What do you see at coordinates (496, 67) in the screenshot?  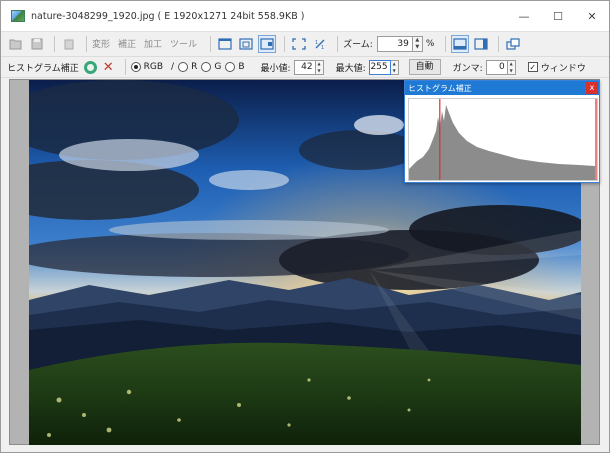 I see `gamma-input: 0` at bounding box center [496, 67].